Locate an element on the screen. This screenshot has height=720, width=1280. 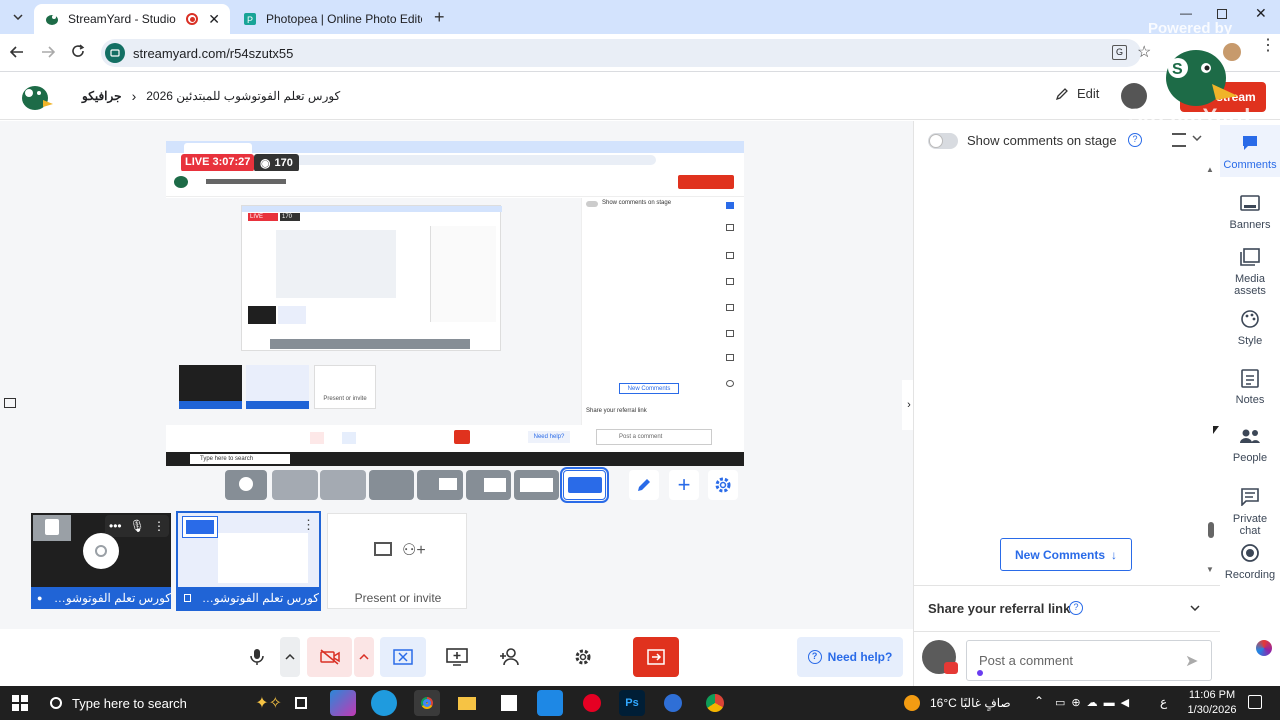
address-bar: streamyard.com/r54szutx55 is located at coordinates (621, 53).